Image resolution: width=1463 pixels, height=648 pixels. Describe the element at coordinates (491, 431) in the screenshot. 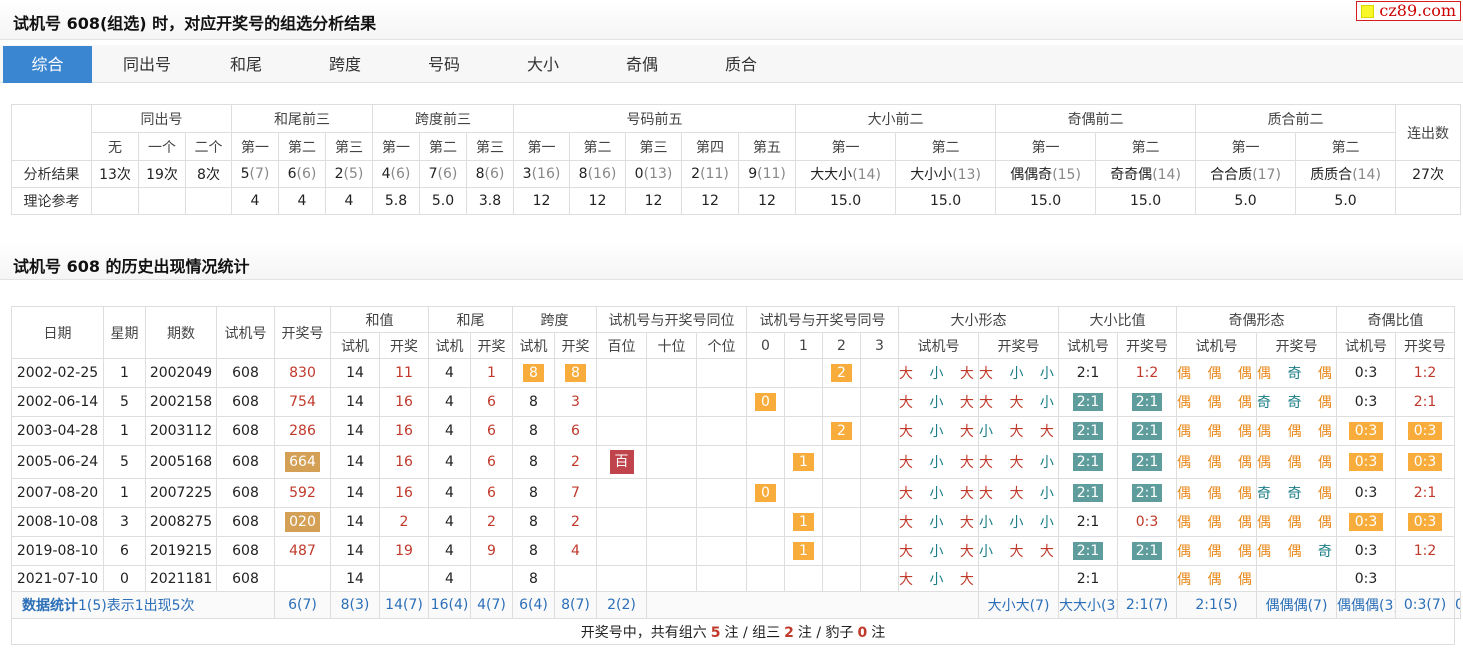

I see `tail-cell: 6` at that location.